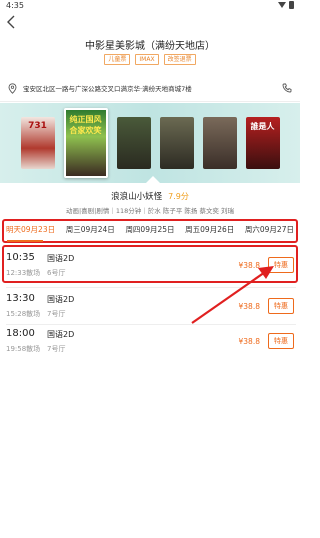  I want to click on battery-icon, so click(291, 5).